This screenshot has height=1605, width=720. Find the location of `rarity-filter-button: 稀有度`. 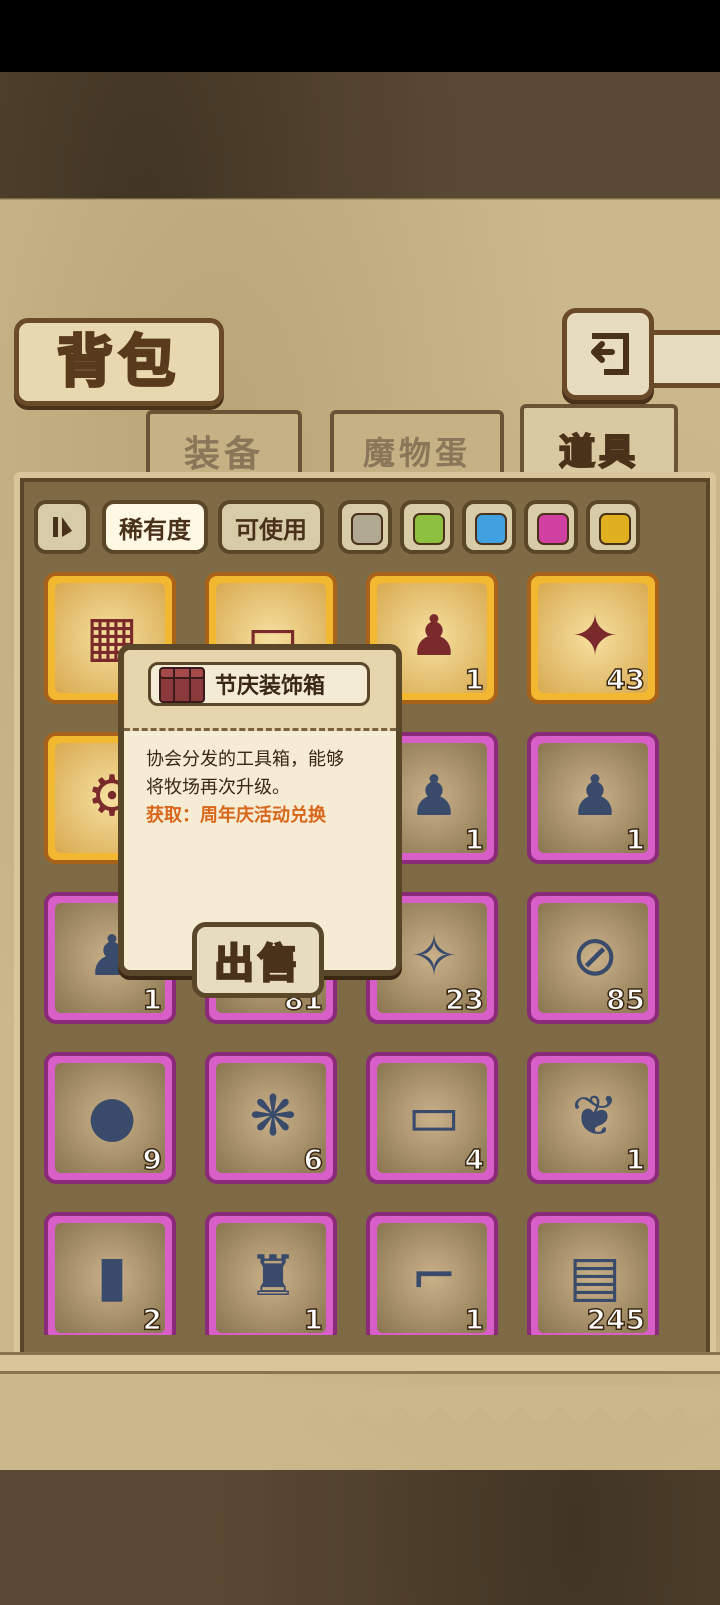

rarity-filter-button: 稀有度 is located at coordinates (155, 527).